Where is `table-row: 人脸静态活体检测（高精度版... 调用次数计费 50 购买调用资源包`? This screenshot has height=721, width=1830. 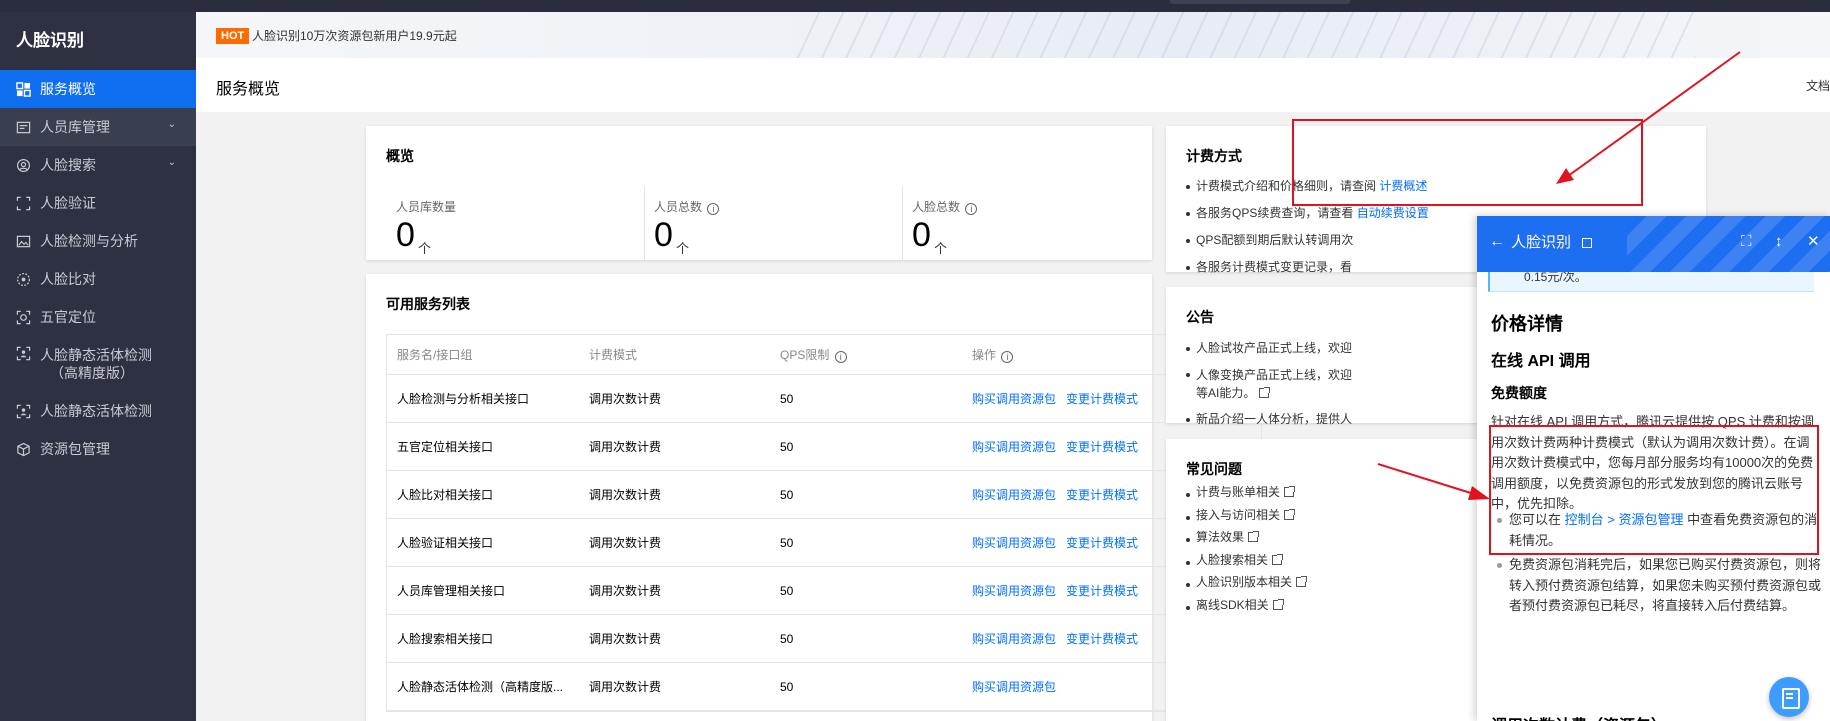
table-row: 人脸静态活体检测（高精度版... 调用次数计费 50 购买调用资源包 is located at coordinates (824, 687).